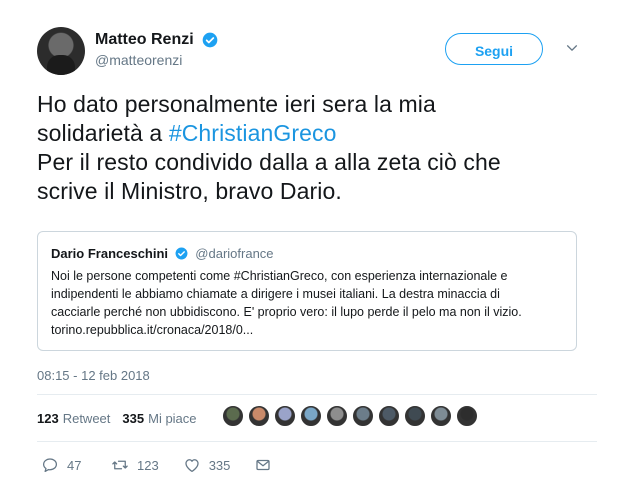  What do you see at coordinates (172, 465) in the screenshot?
I see `tweet-actions: 47 123 335` at bounding box center [172, 465].